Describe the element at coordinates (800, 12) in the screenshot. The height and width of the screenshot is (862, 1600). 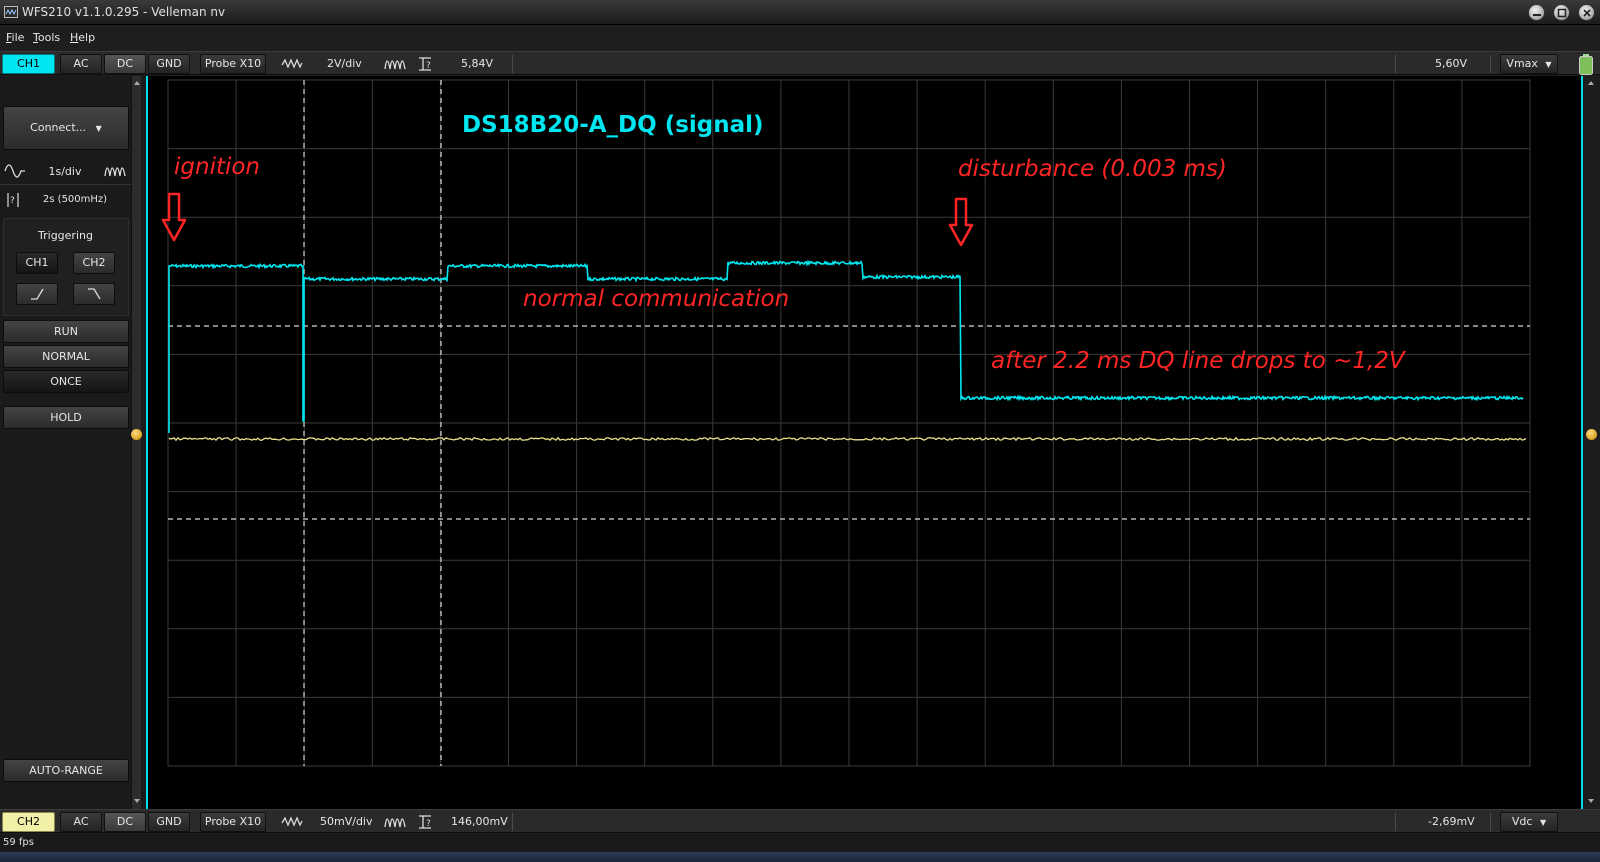
I see `title-bar: WFS210 v1.1.0.295 - Velleman nv` at that location.